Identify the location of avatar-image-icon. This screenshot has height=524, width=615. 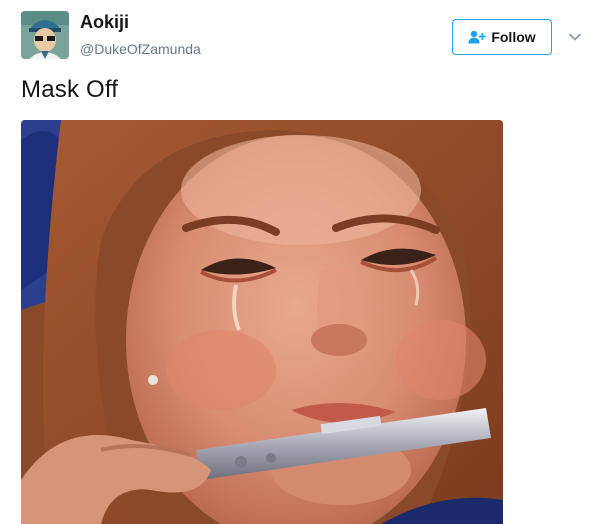
(45, 35).